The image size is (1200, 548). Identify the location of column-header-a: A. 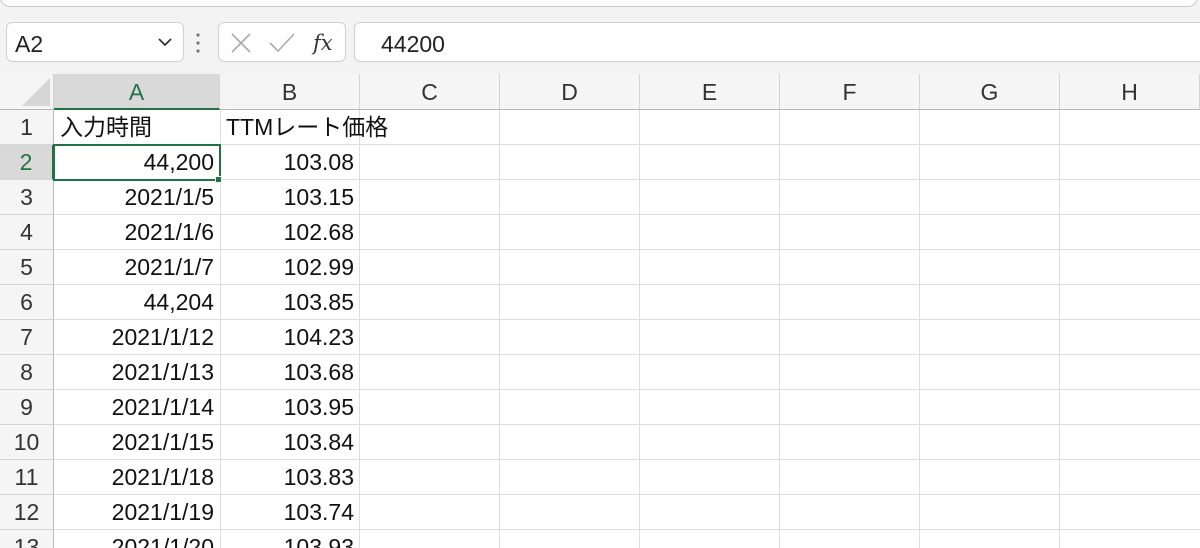
(137, 92).